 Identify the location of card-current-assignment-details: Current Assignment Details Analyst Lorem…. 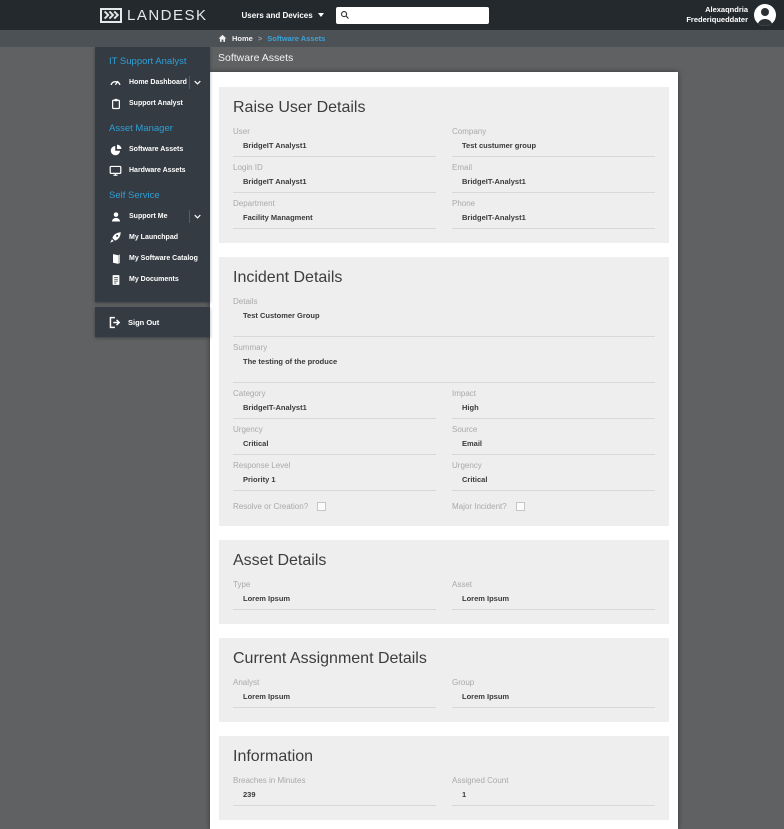
(444, 680).